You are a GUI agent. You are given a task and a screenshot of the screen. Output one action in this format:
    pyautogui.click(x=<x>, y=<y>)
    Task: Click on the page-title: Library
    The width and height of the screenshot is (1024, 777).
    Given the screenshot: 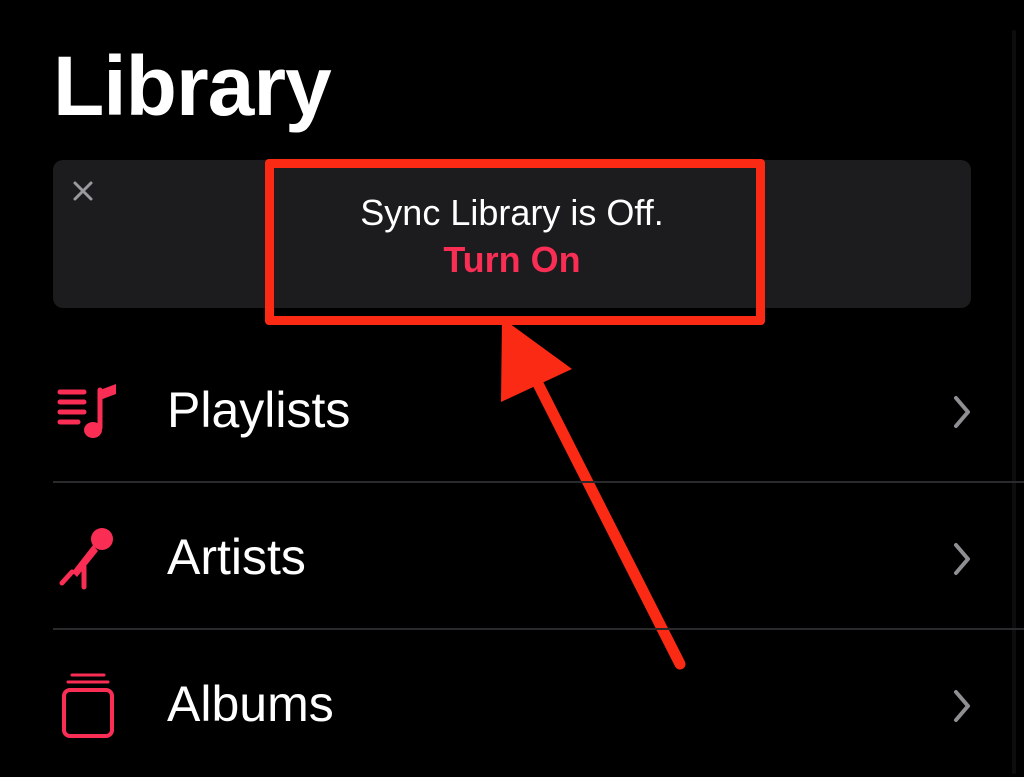 What is the action you would take?
    pyautogui.click(x=192, y=86)
    